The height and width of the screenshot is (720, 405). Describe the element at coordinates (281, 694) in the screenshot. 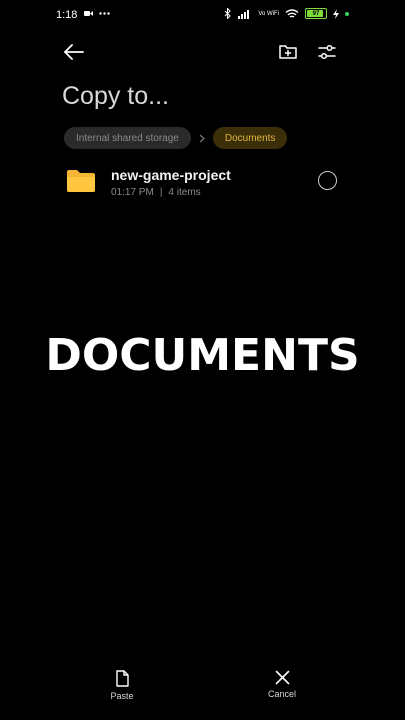

I see `cancel-label: Cancel` at that location.